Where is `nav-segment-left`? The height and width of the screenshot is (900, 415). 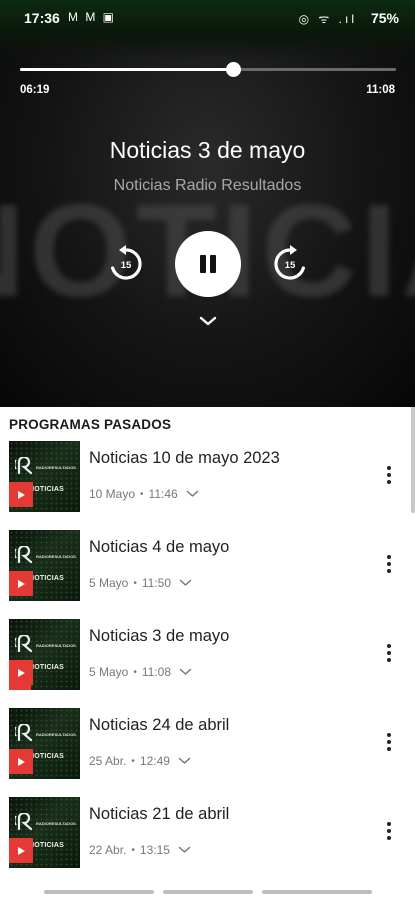
nav-segment-left is located at coordinates (99, 892).